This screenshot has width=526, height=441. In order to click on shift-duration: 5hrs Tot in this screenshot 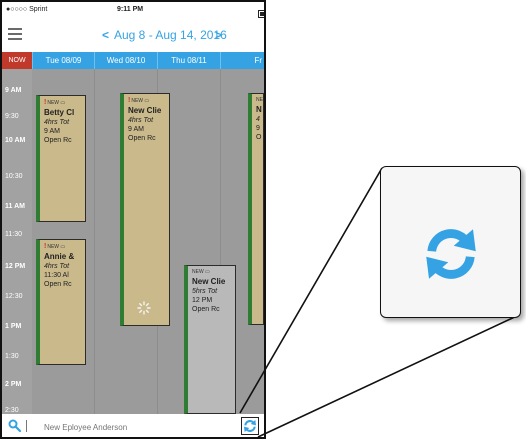, I will do `click(205, 291)`.